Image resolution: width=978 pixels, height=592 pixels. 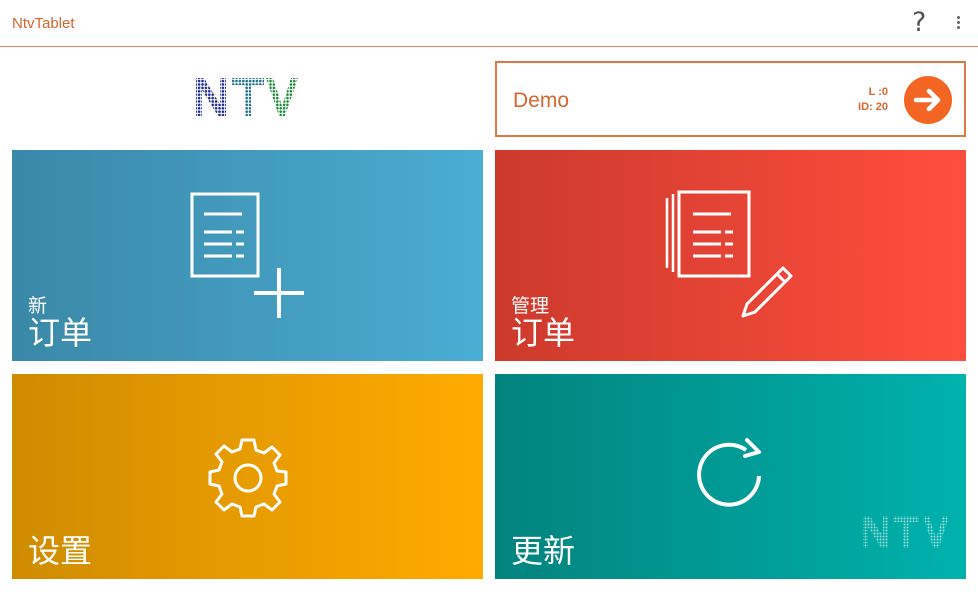 I want to click on user-name: Demo, so click(x=541, y=100).